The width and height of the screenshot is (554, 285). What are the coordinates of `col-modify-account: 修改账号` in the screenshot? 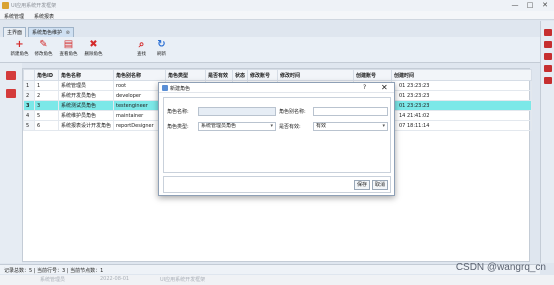 It's located at (262, 75).